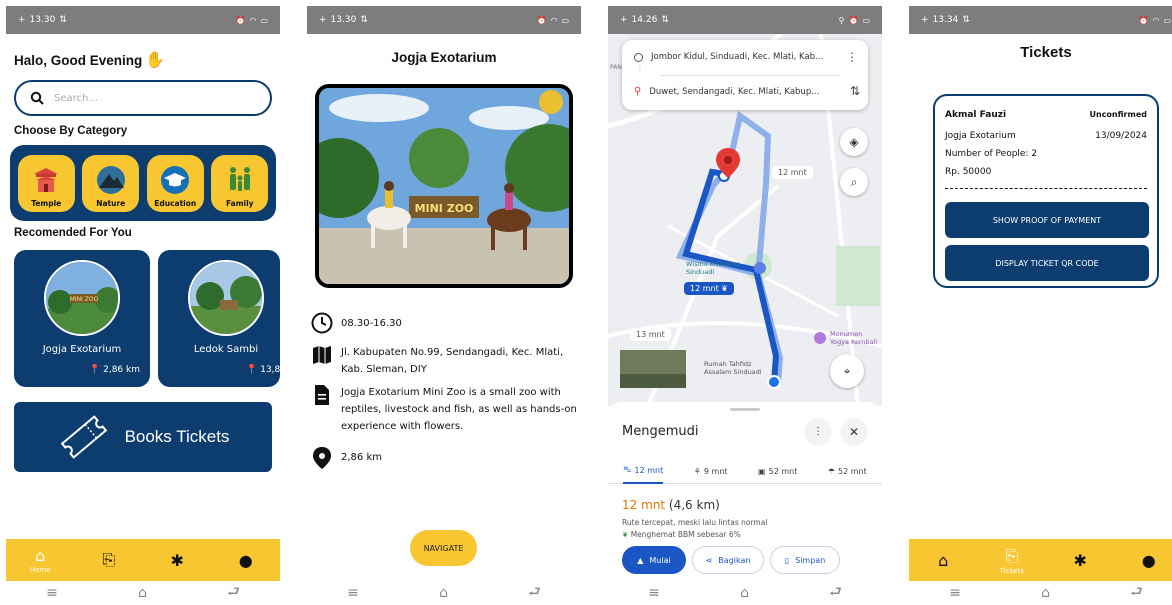 The image size is (1172, 605). I want to click on ticket-people-row: Number of People: 2, so click(1046, 154).